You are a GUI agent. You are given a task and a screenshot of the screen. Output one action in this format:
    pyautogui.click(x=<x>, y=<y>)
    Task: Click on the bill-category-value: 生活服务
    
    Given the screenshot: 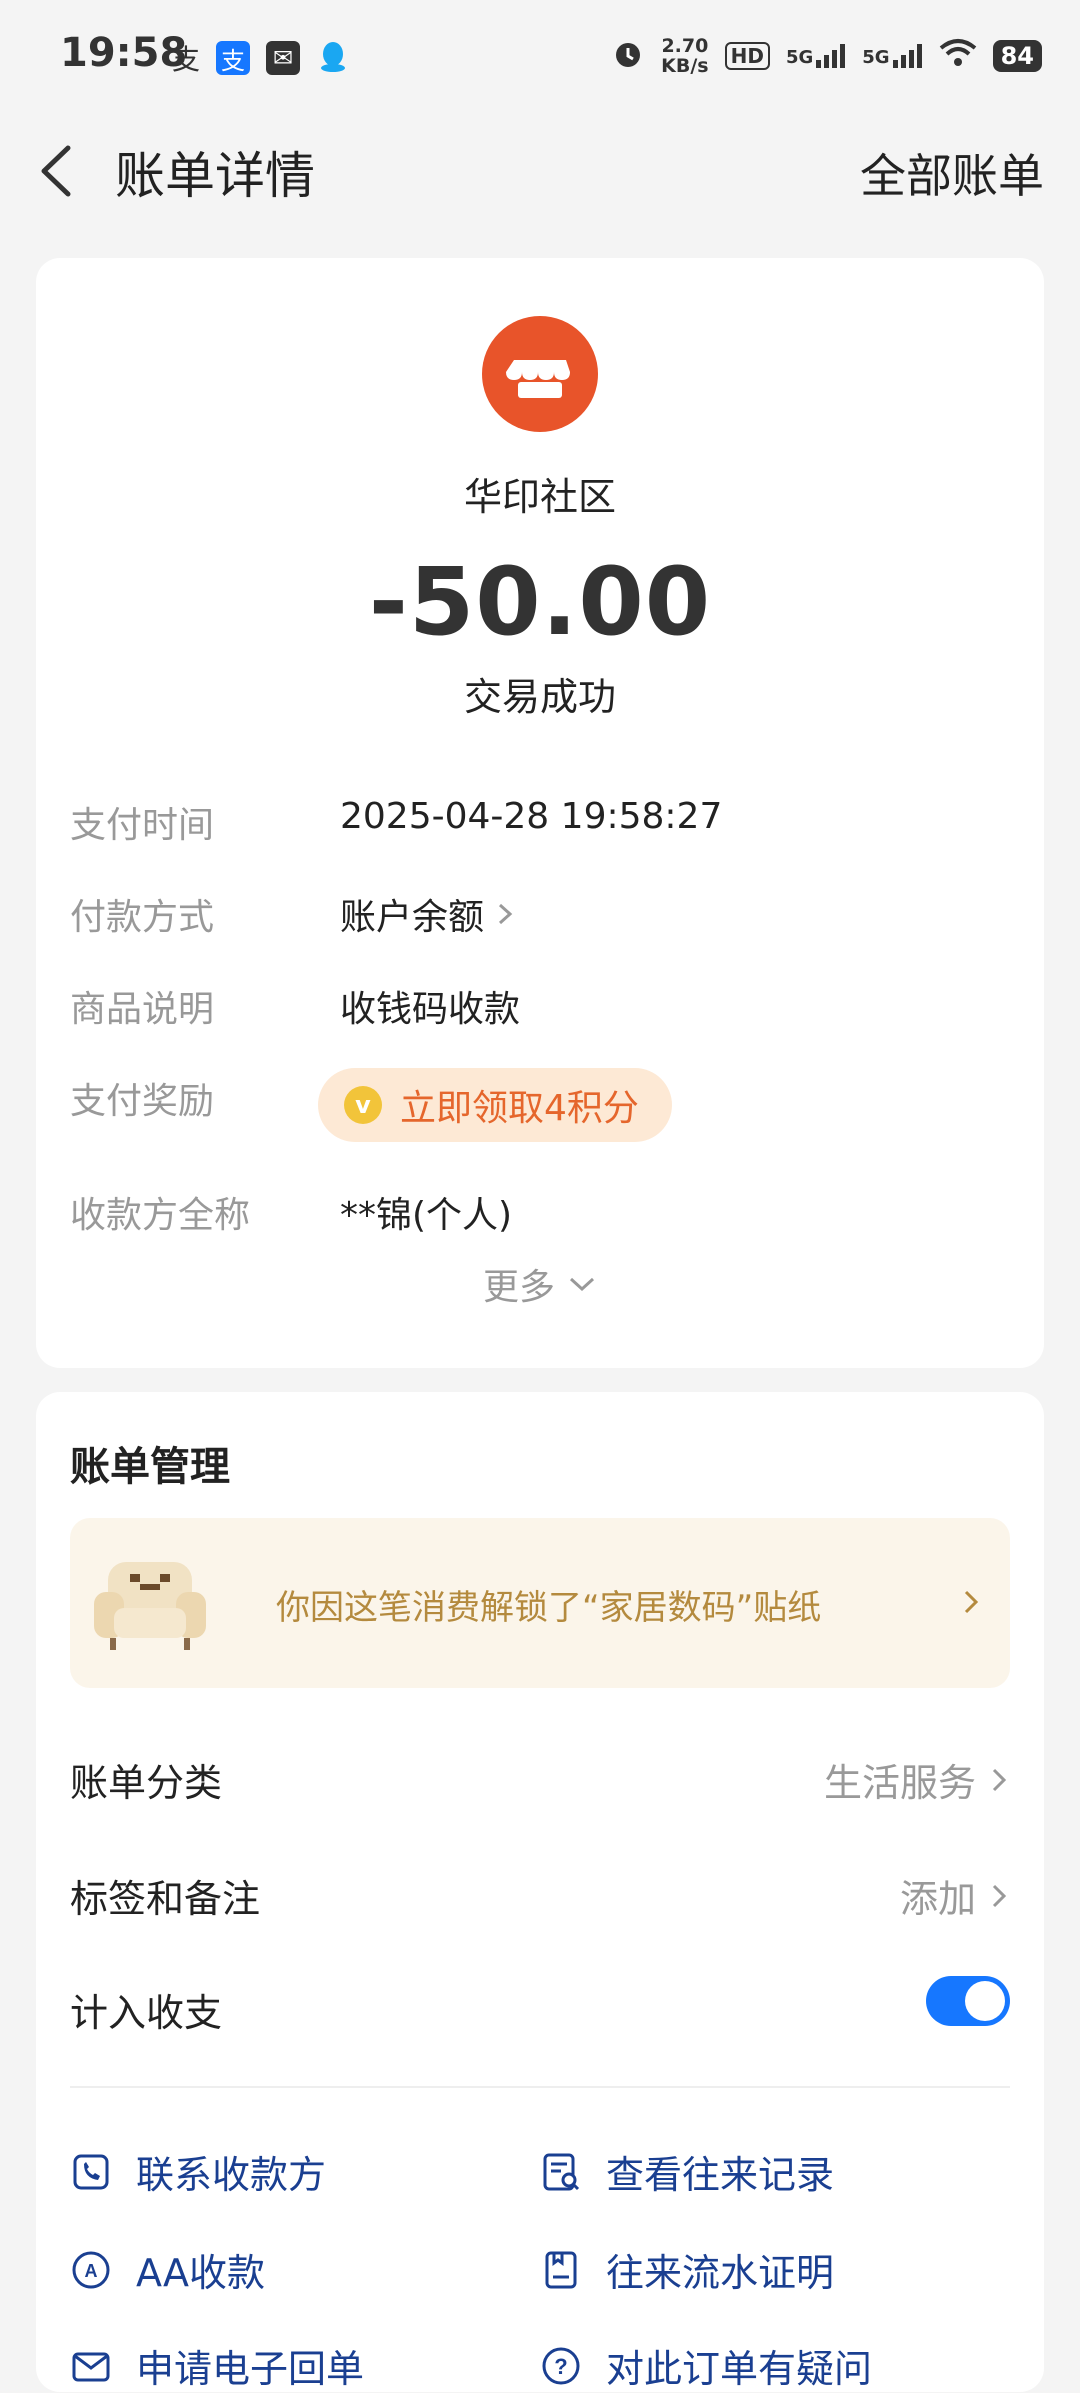 What is the action you would take?
    pyautogui.click(x=917, y=1779)
    